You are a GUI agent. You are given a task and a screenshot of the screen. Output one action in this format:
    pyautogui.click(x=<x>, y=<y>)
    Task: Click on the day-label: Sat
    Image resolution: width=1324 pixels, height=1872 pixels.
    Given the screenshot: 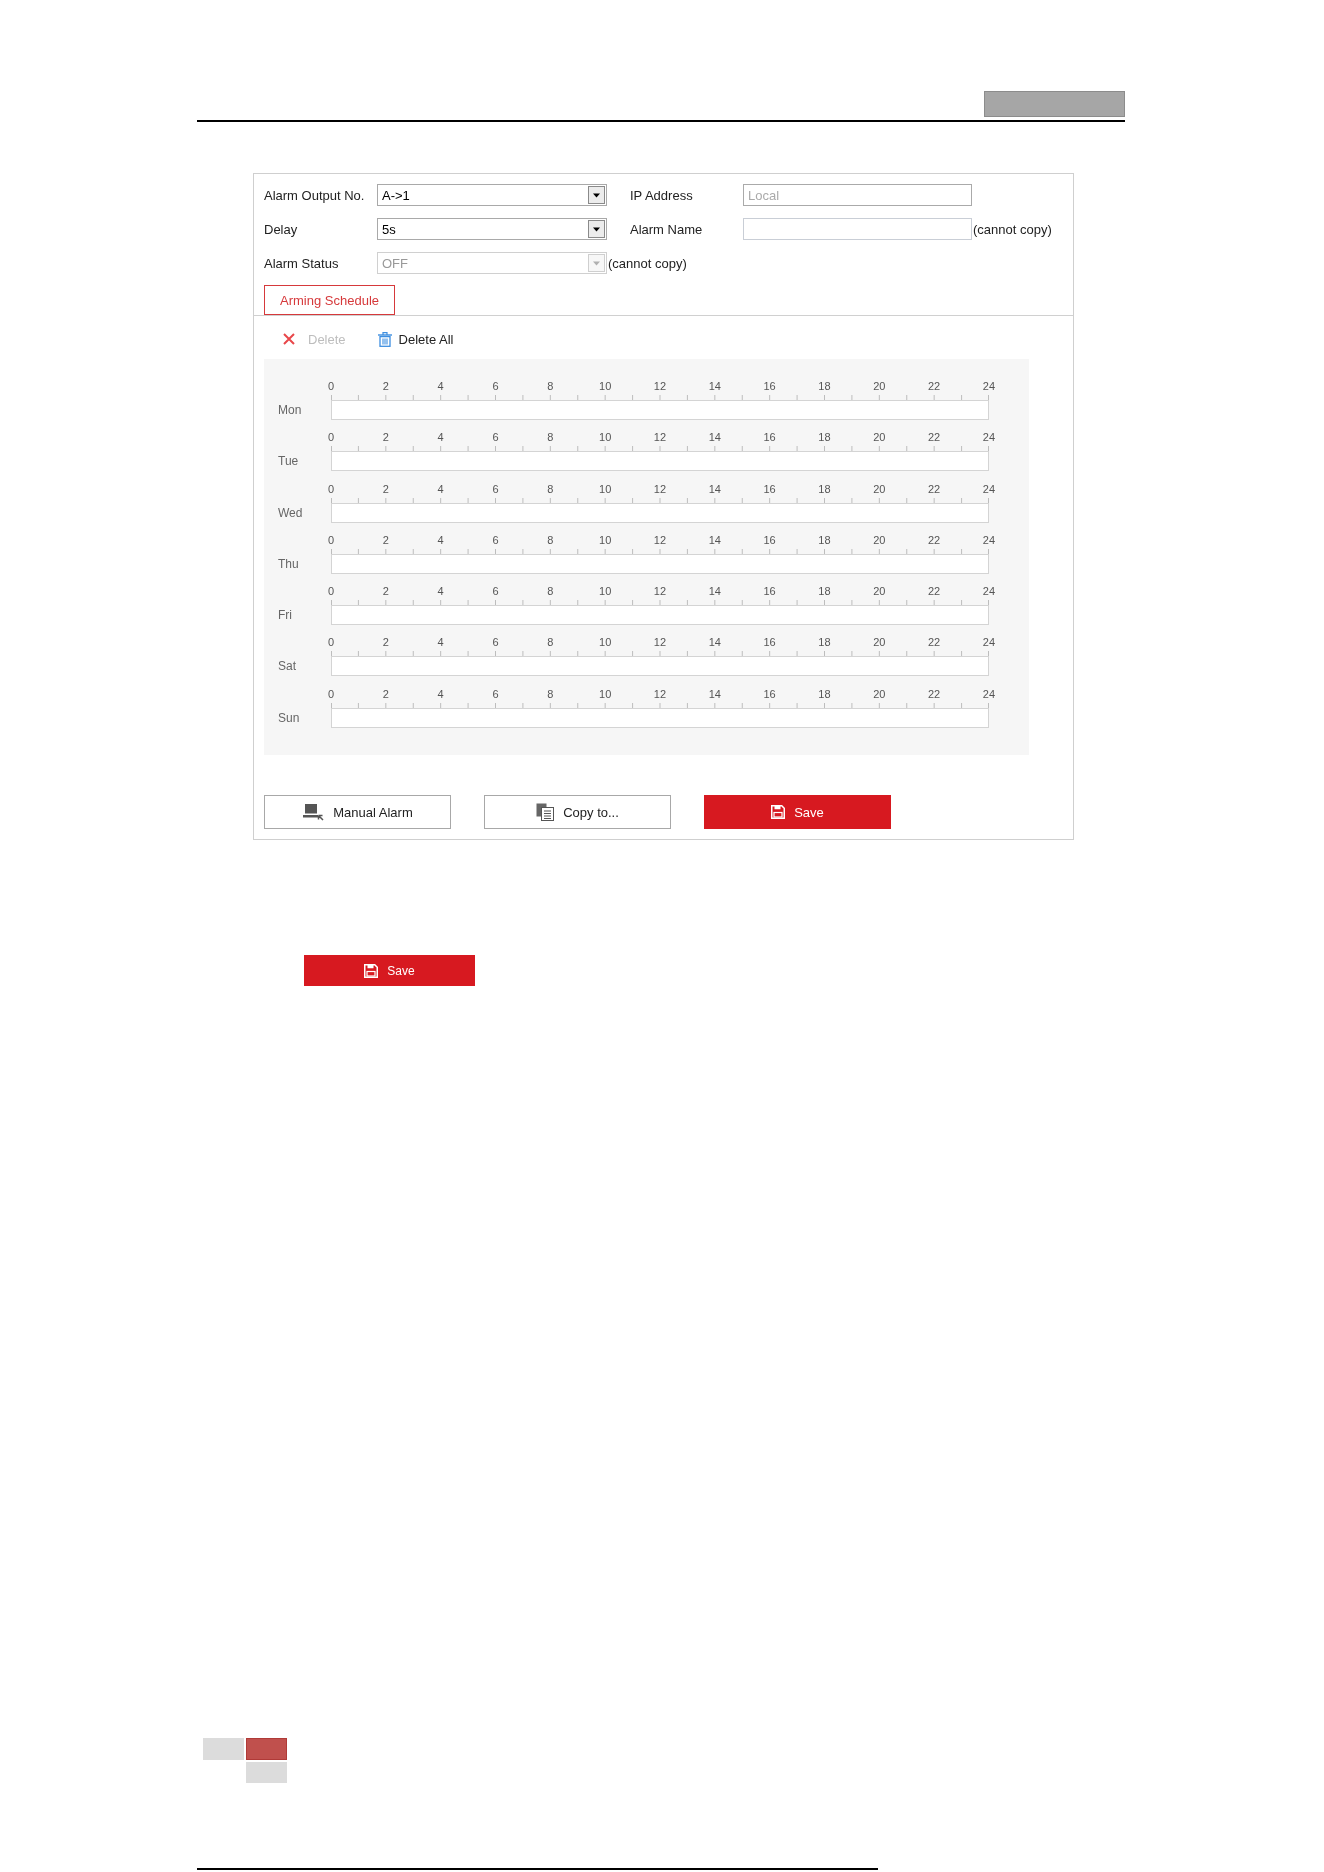 What is the action you would take?
    pyautogui.click(x=287, y=666)
    